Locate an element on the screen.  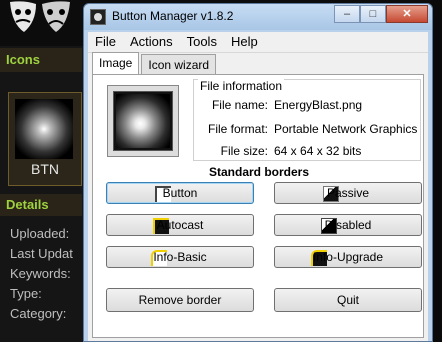
btn-tag: BTN is located at coordinates (45, 169).